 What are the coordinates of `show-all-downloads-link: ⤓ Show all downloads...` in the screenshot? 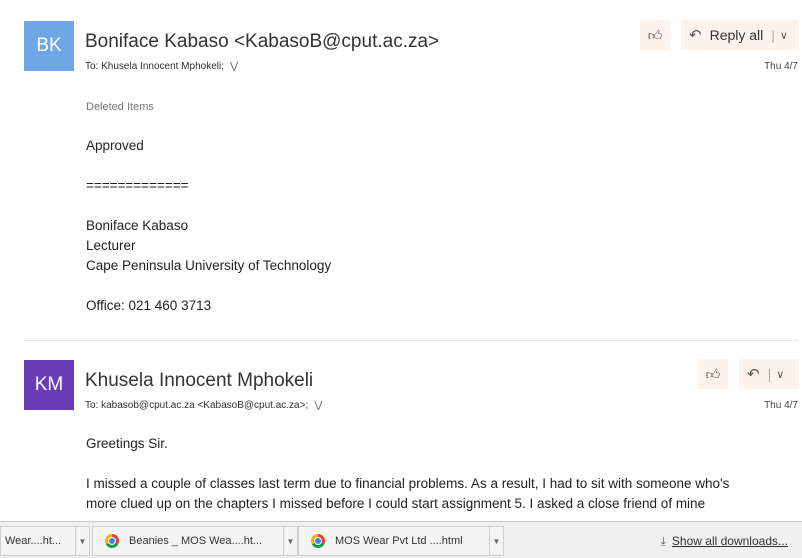 It's located at (724, 541).